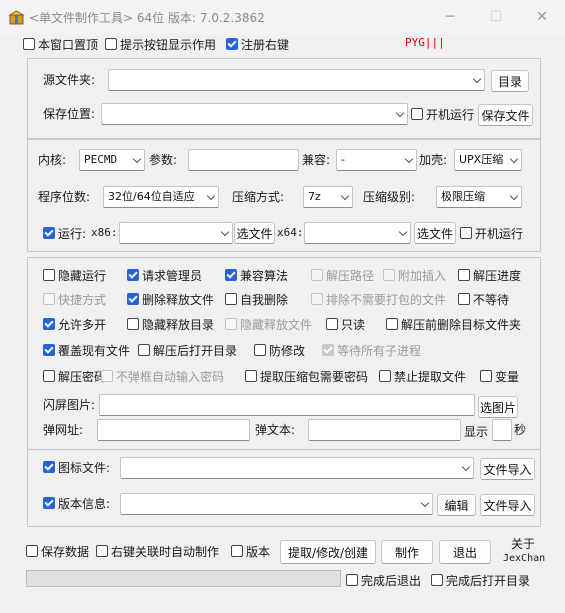 The image size is (565, 613). I want to click on method-combo: 7z, so click(328, 197).